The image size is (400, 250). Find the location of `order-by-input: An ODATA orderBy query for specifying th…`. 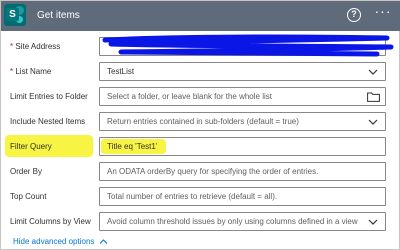

order-by-input: An ODATA orderBy query for specifying th… is located at coordinates (242, 171).